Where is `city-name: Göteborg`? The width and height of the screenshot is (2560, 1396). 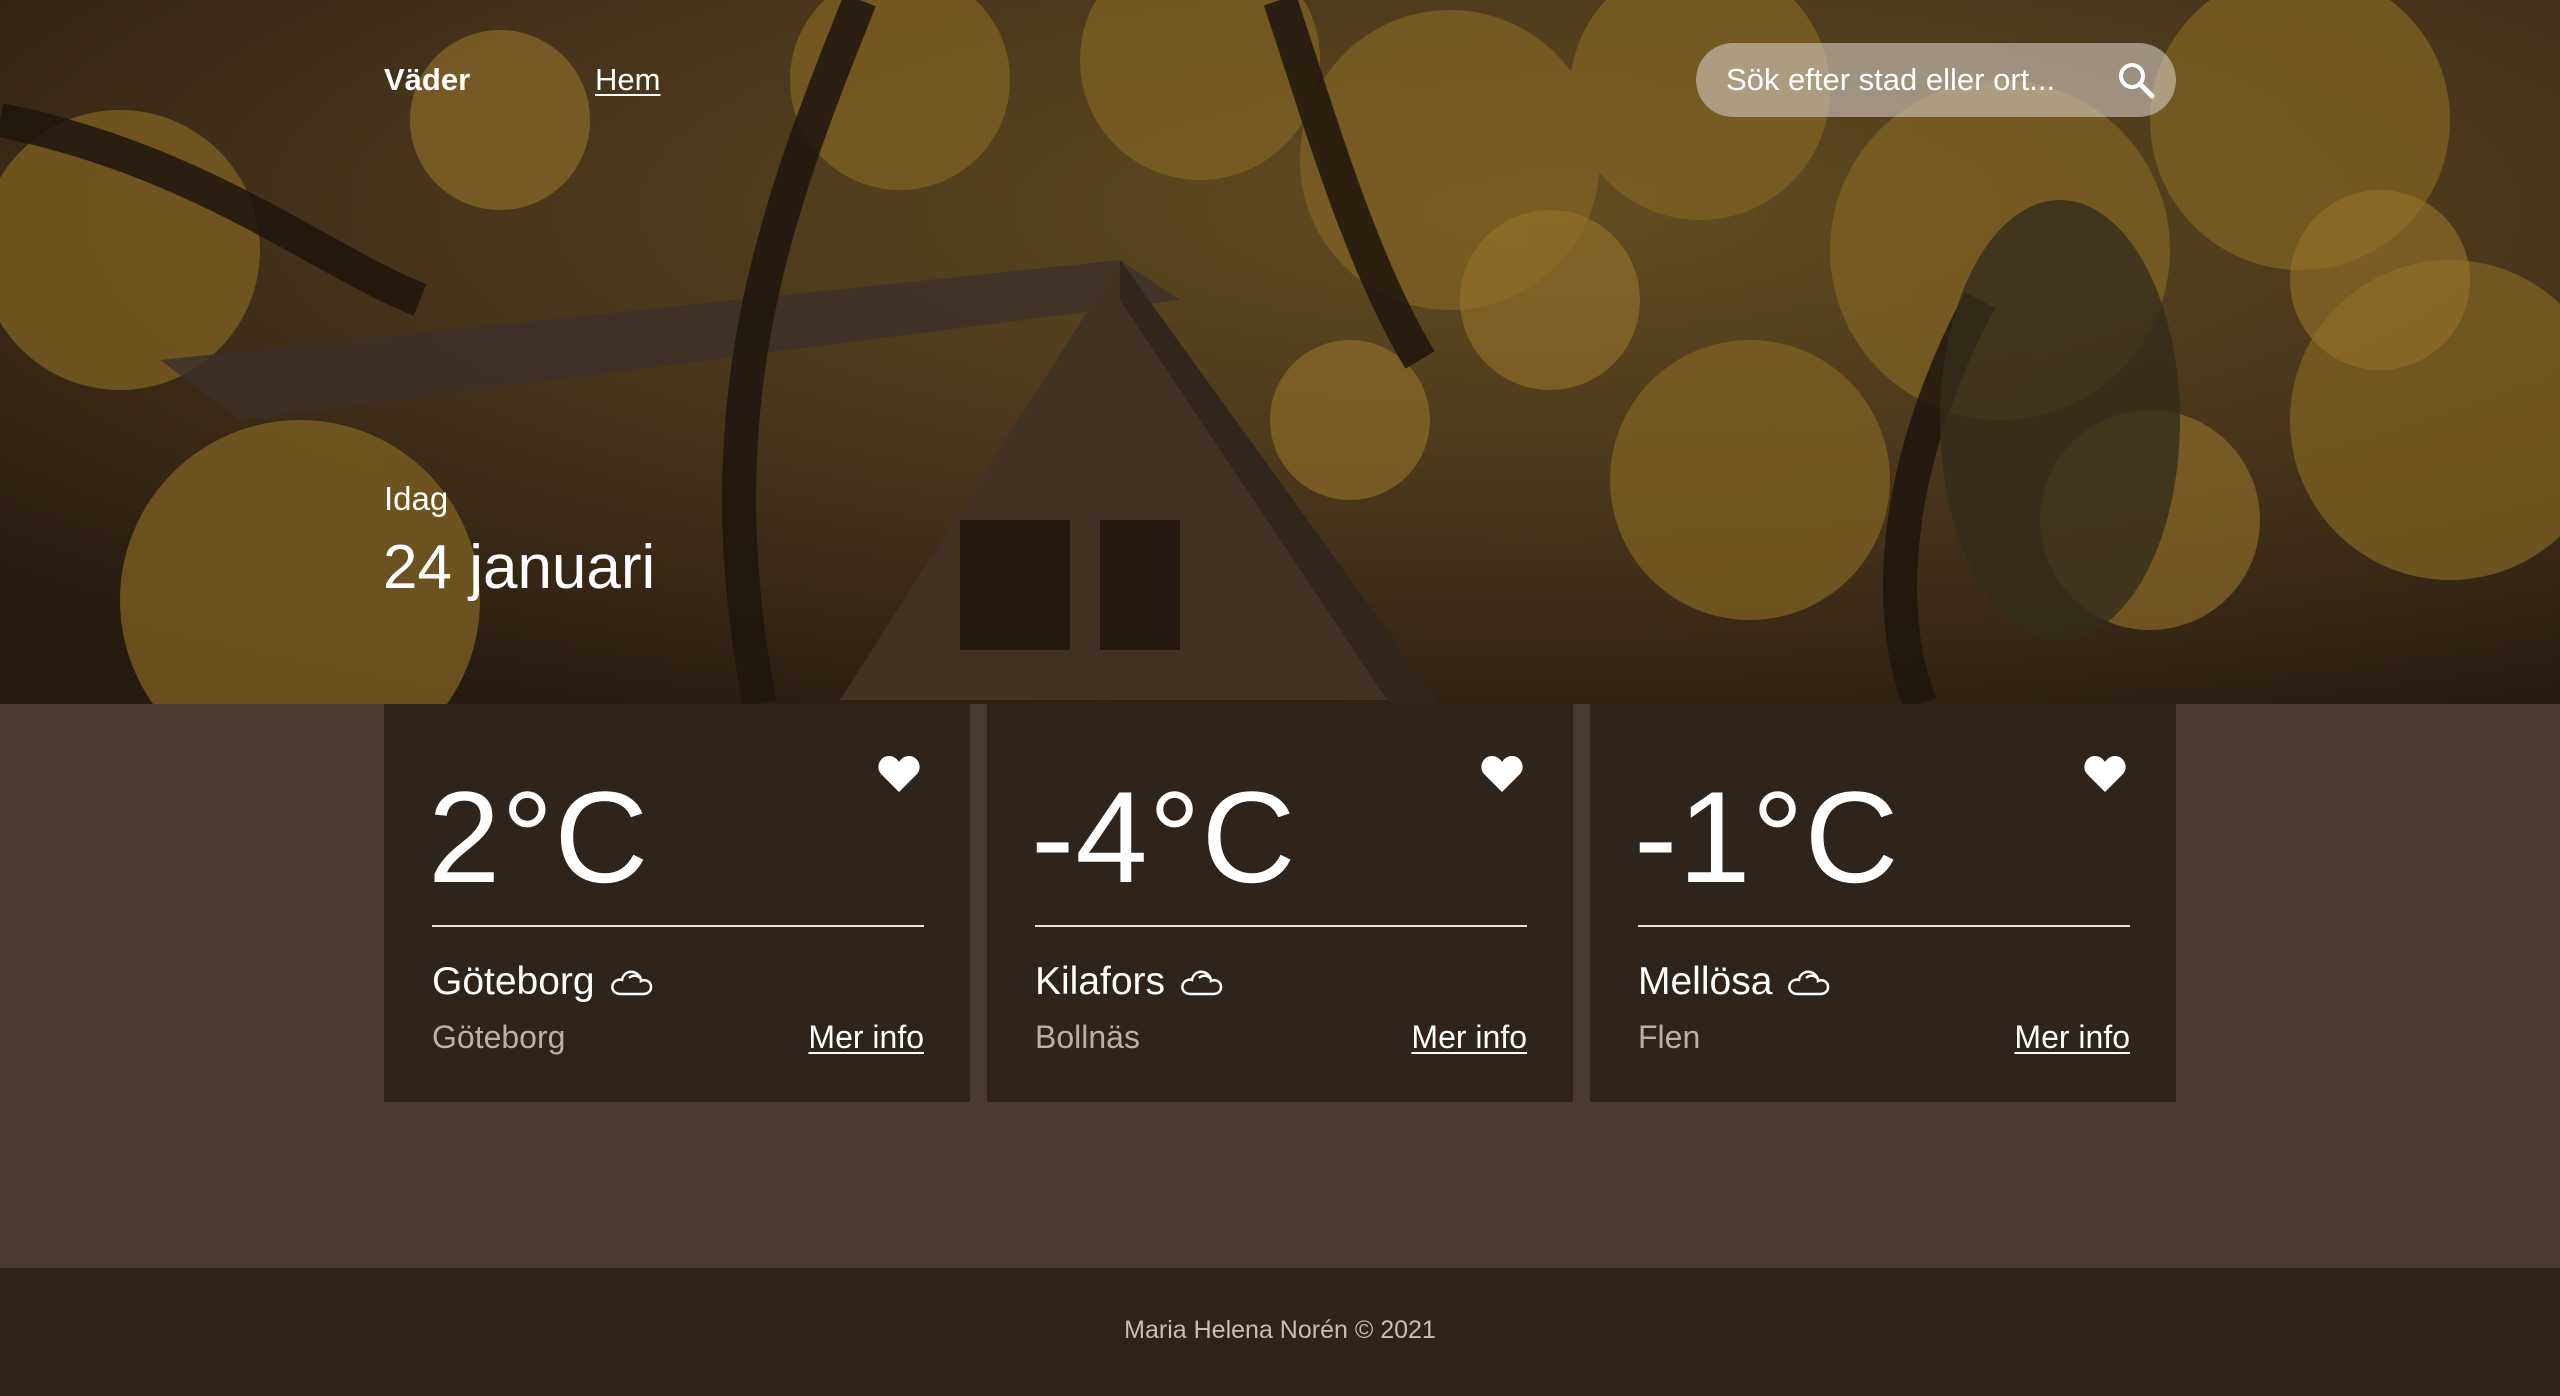 city-name: Göteborg is located at coordinates (513, 981).